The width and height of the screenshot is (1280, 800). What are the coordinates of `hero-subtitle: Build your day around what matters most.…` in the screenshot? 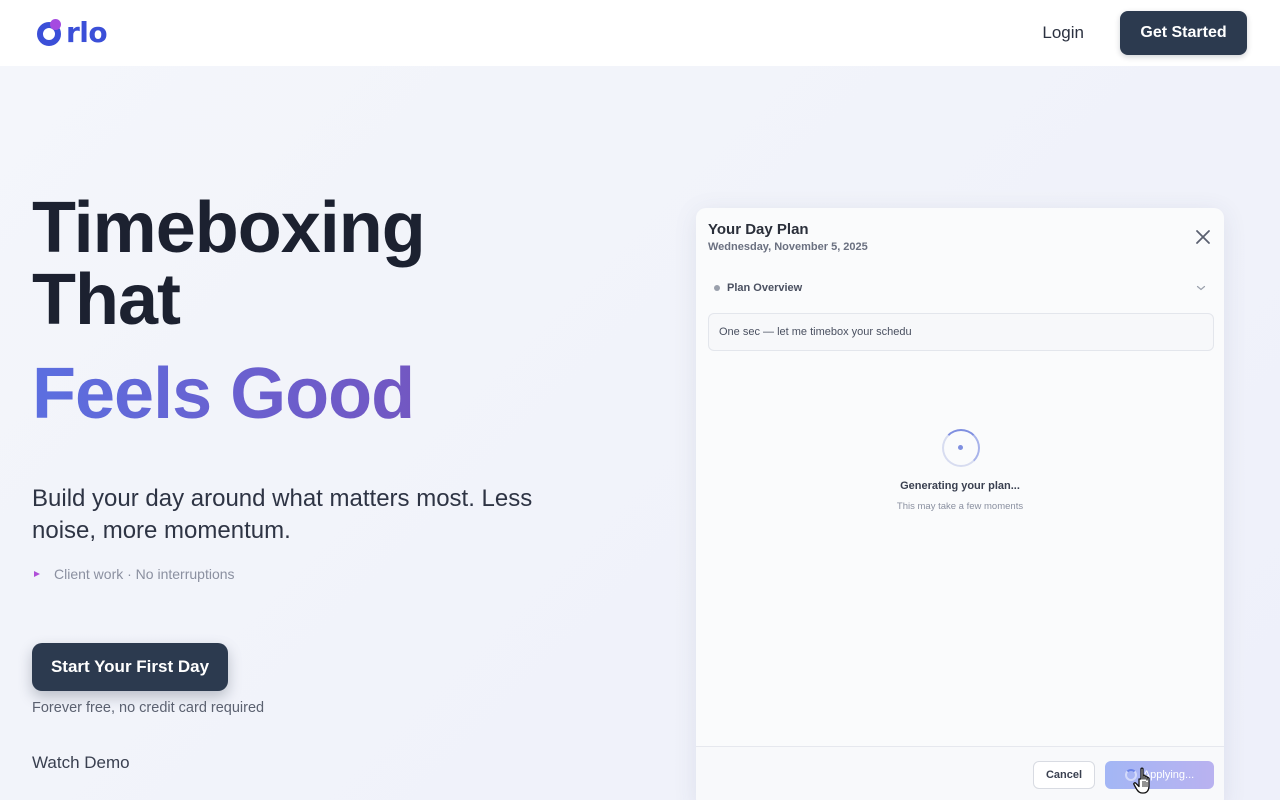 It's located at (282, 514).